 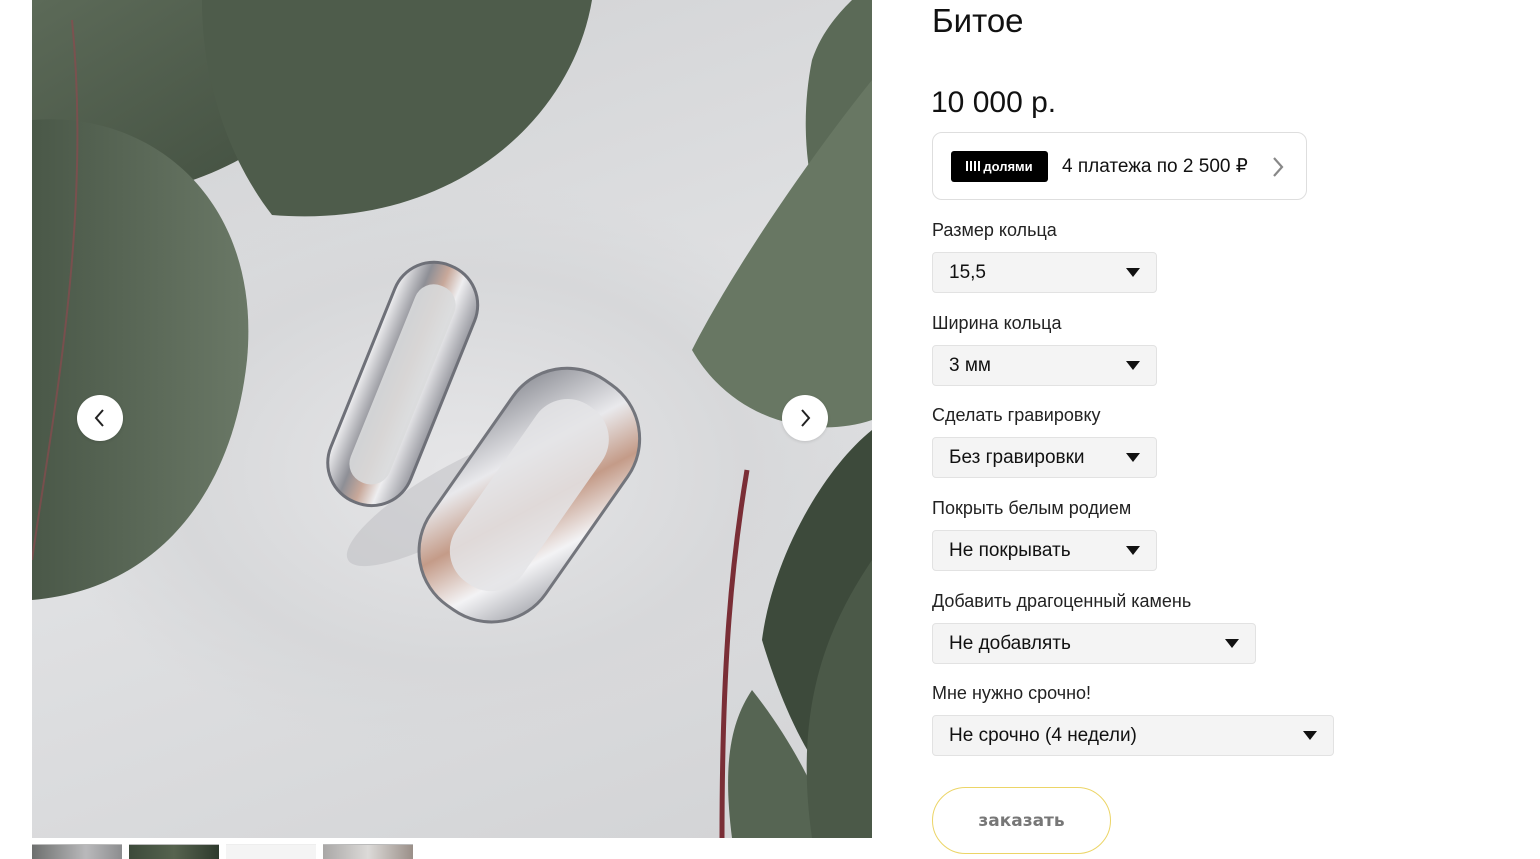 I want to click on urgent-label: Мне нужно срочно!, so click(x=1012, y=693).